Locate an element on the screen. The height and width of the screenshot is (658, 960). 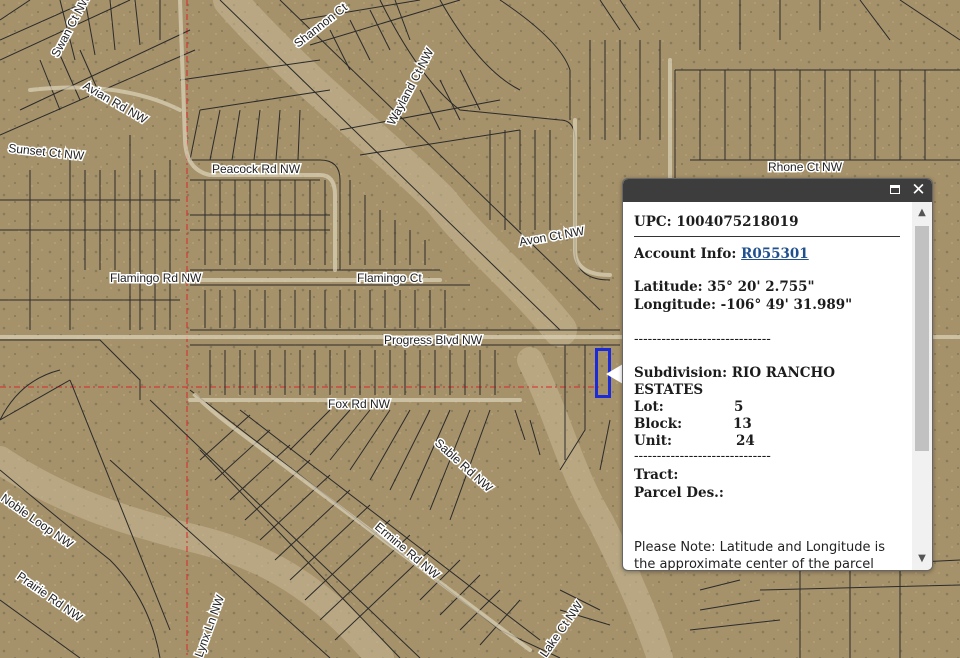
popup-scrollbar: ▲ ▼ is located at coordinates (922, 386).